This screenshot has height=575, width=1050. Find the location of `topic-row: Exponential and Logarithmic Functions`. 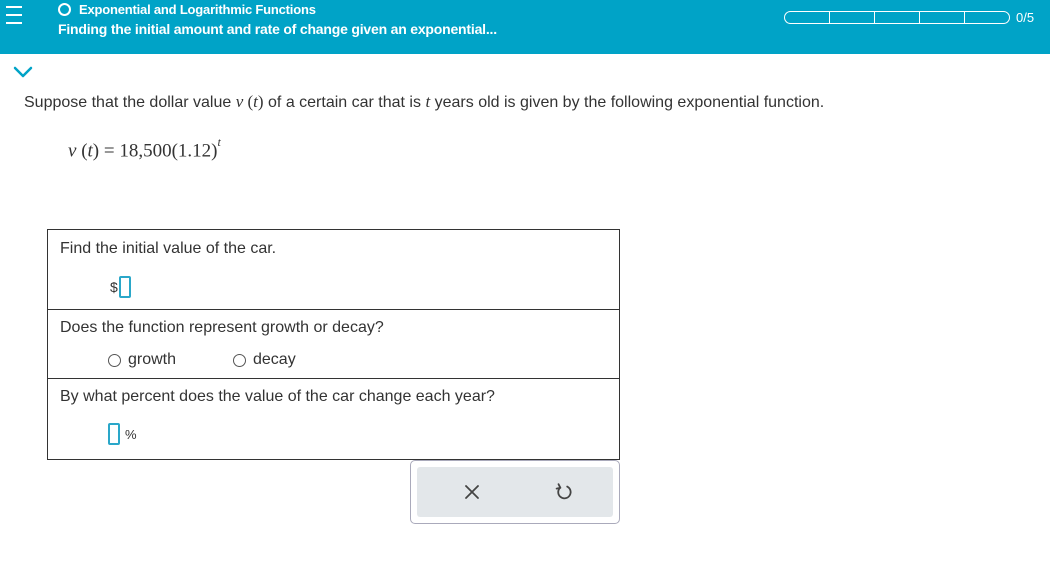

topic-row: Exponential and Logarithmic Functions is located at coordinates (187, 9).